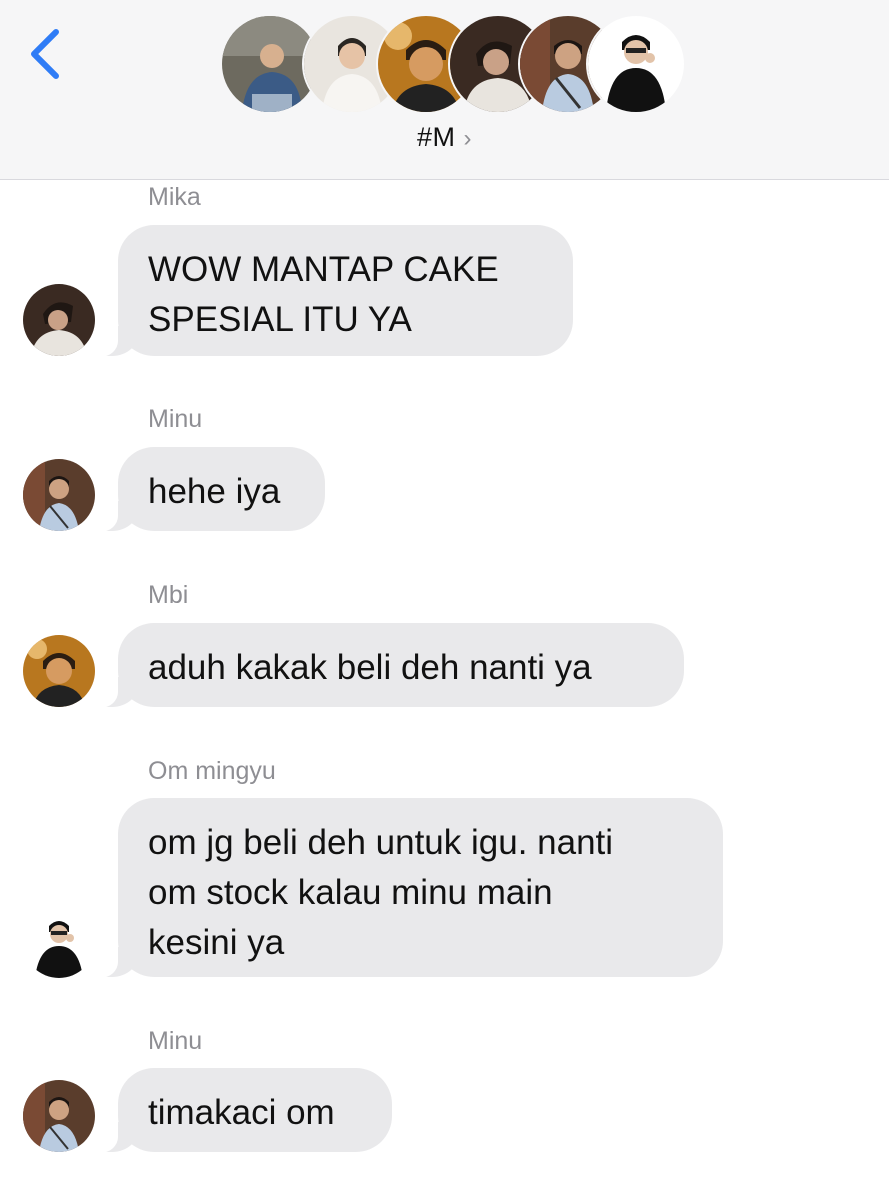 The height and width of the screenshot is (1200, 889). I want to click on message-bubble: hehe iya, so click(208, 489).